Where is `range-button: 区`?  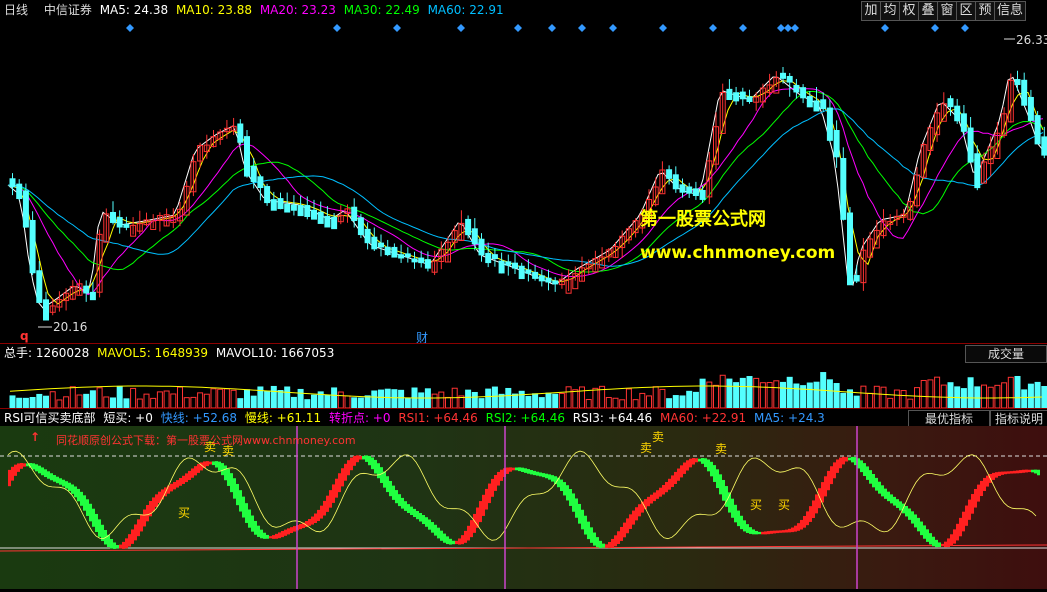 range-button: 区 is located at coordinates (966, 11).